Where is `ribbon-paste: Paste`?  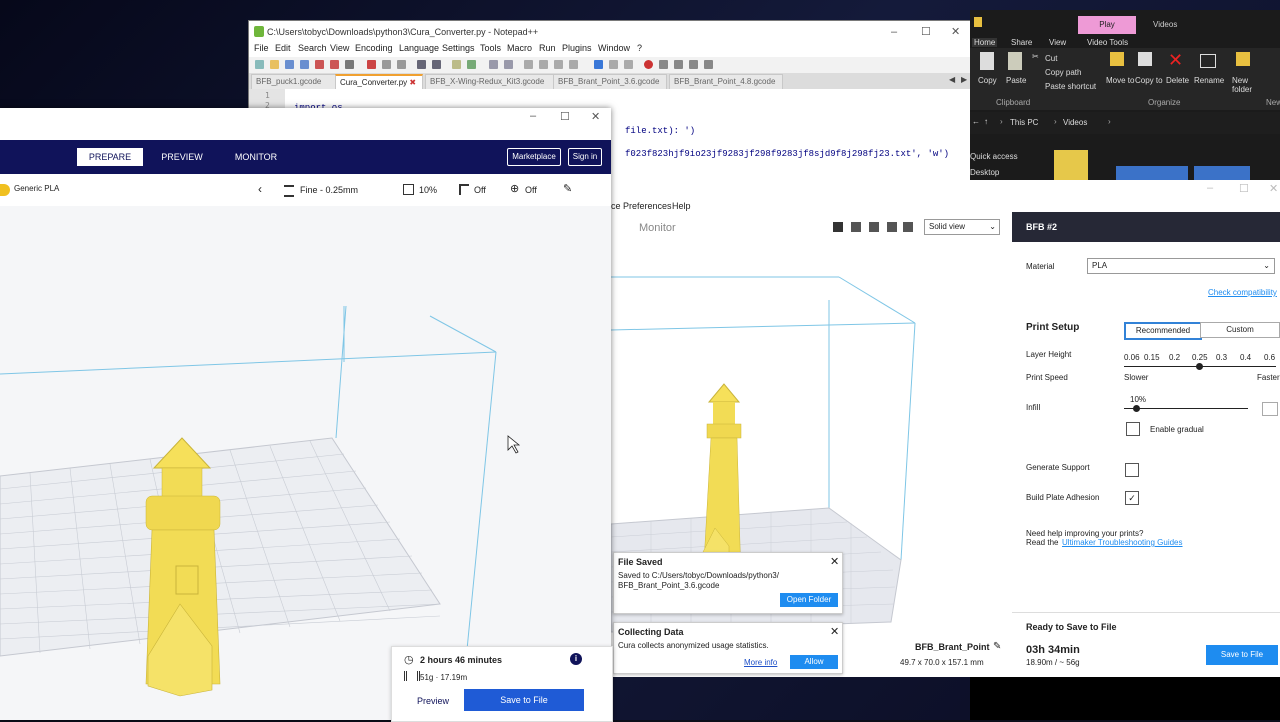 ribbon-paste: Paste is located at coordinates (1016, 80).